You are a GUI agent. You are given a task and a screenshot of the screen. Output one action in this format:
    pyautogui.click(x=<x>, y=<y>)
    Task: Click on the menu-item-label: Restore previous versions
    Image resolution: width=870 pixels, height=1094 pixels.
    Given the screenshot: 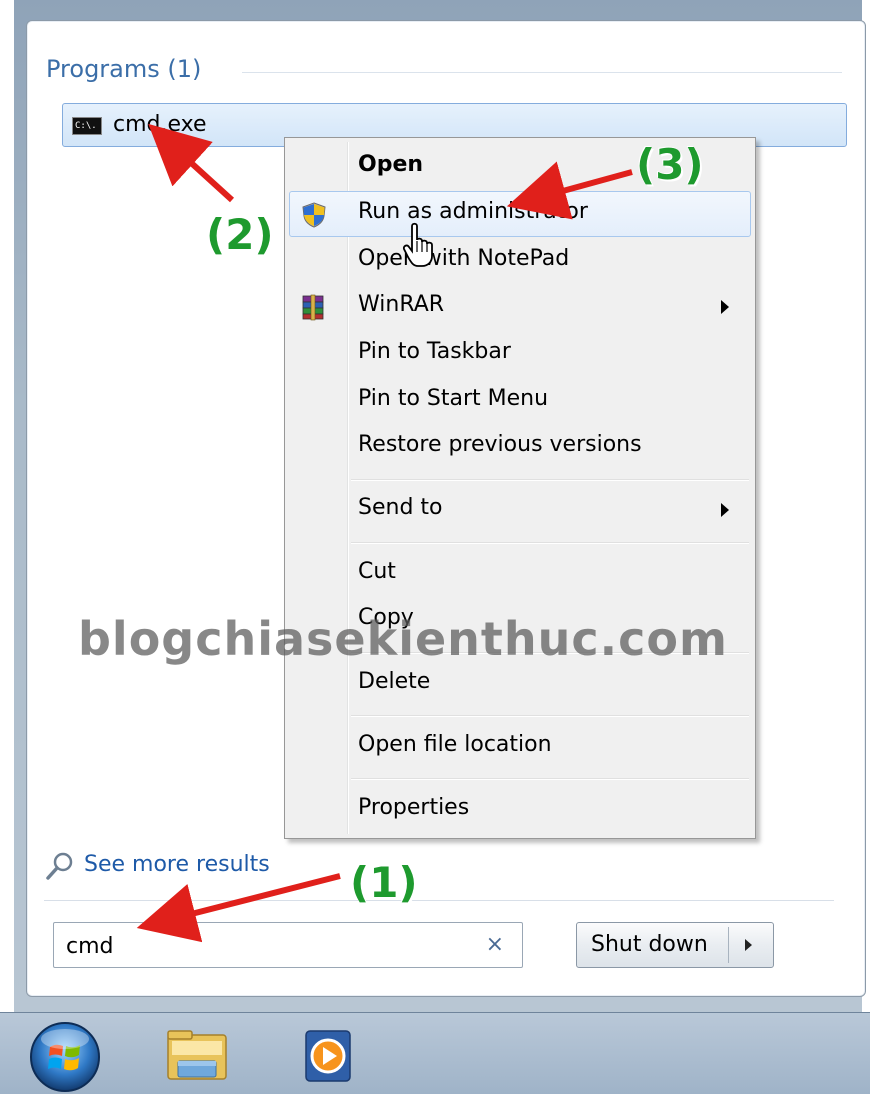 What is the action you would take?
    pyautogui.click(x=500, y=444)
    